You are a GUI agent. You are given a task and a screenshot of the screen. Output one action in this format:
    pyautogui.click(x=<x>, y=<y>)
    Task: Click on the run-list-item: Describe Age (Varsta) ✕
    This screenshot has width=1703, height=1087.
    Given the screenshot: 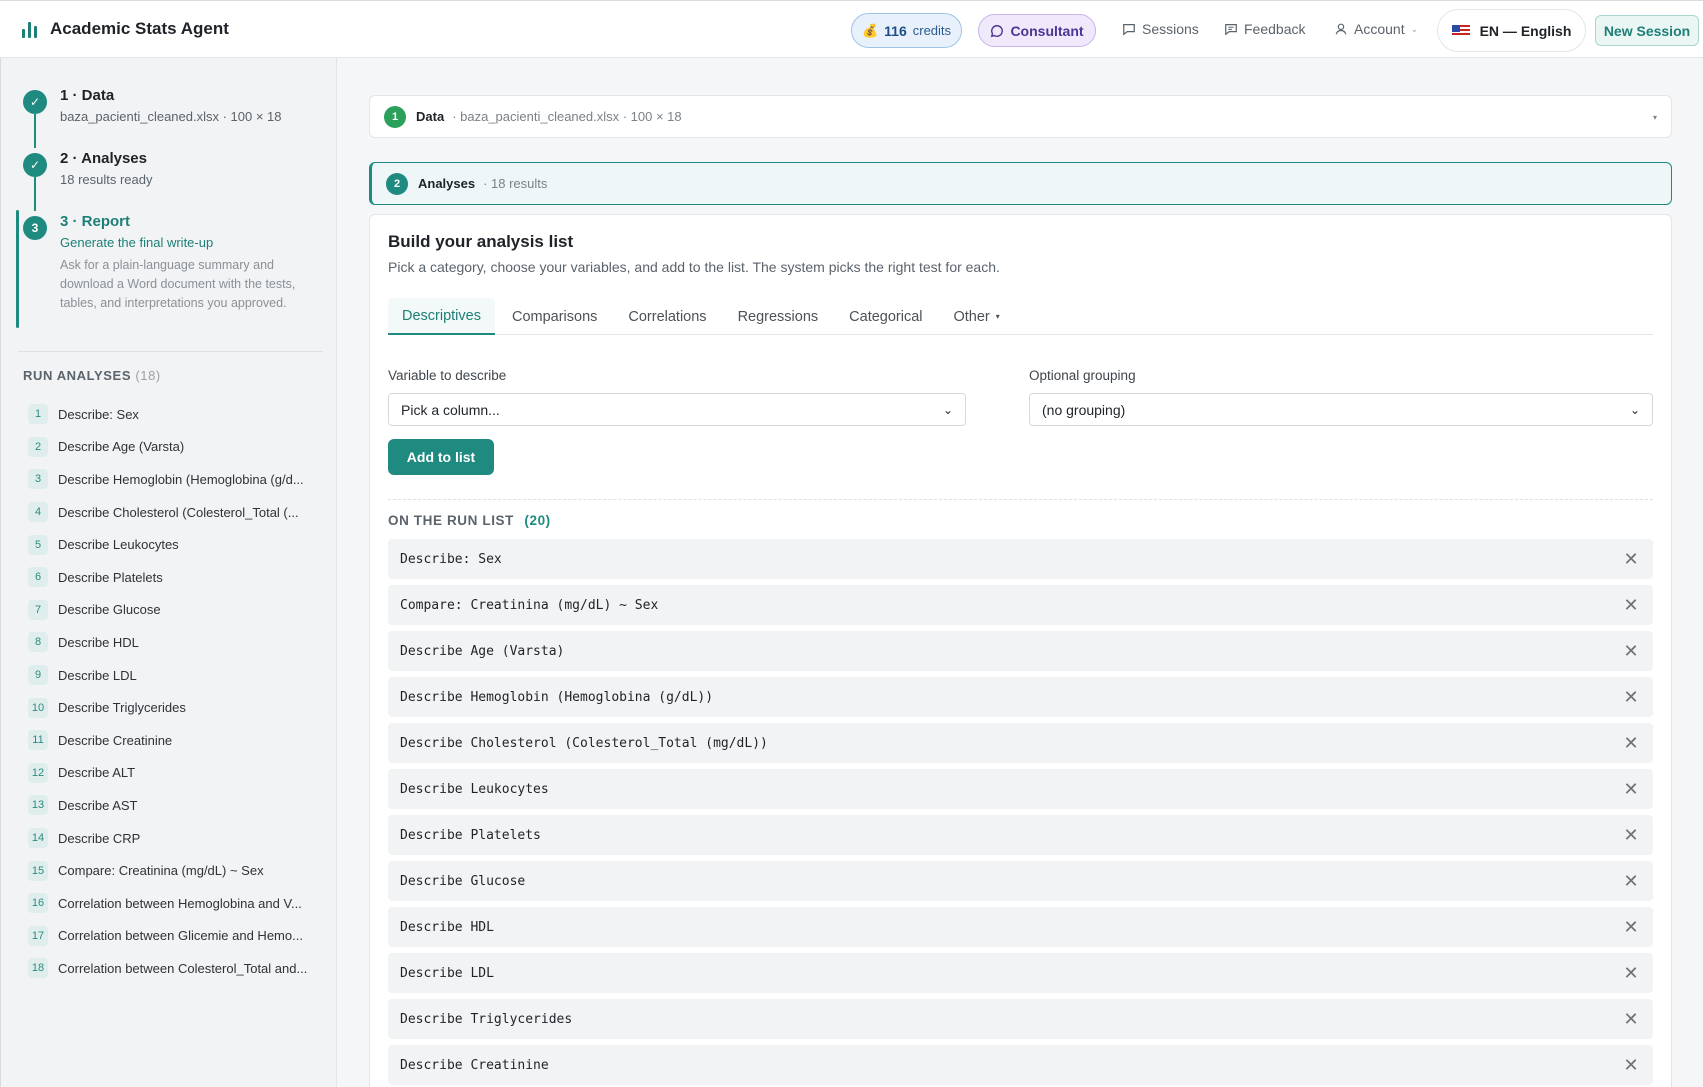 What is the action you would take?
    pyautogui.click(x=1020, y=651)
    